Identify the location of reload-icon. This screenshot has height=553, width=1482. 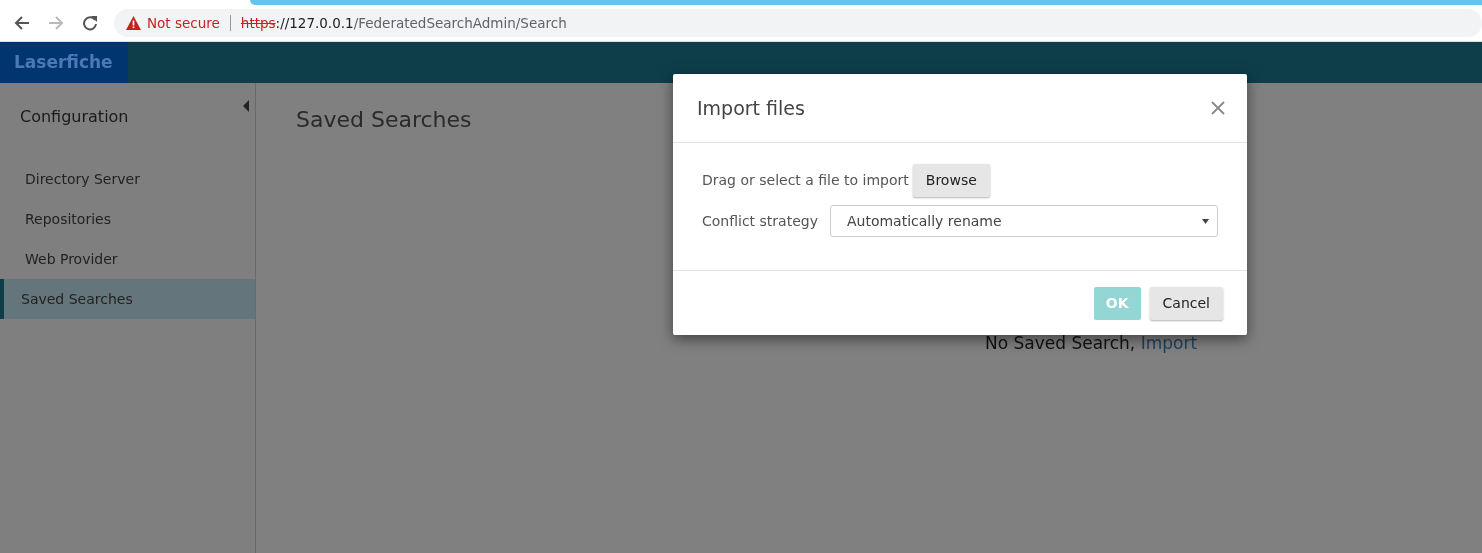
(90, 23).